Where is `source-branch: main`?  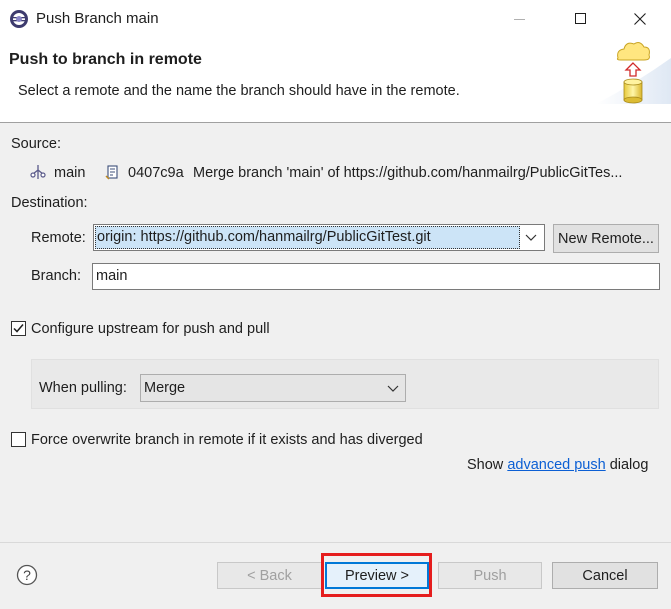
source-branch: main is located at coordinates (70, 173).